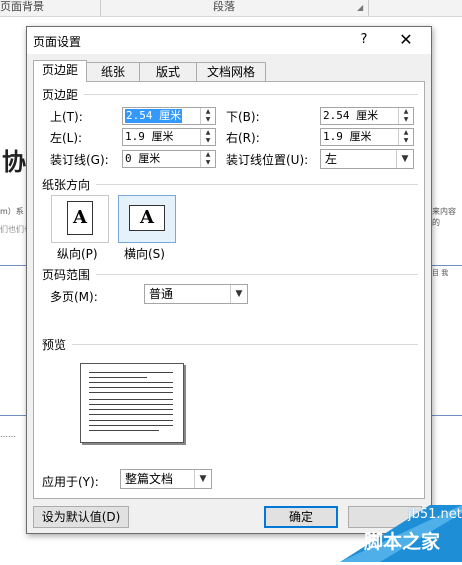 The height and width of the screenshot is (565, 462). I want to click on document-heading-fragment: 协, so click(14, 162).